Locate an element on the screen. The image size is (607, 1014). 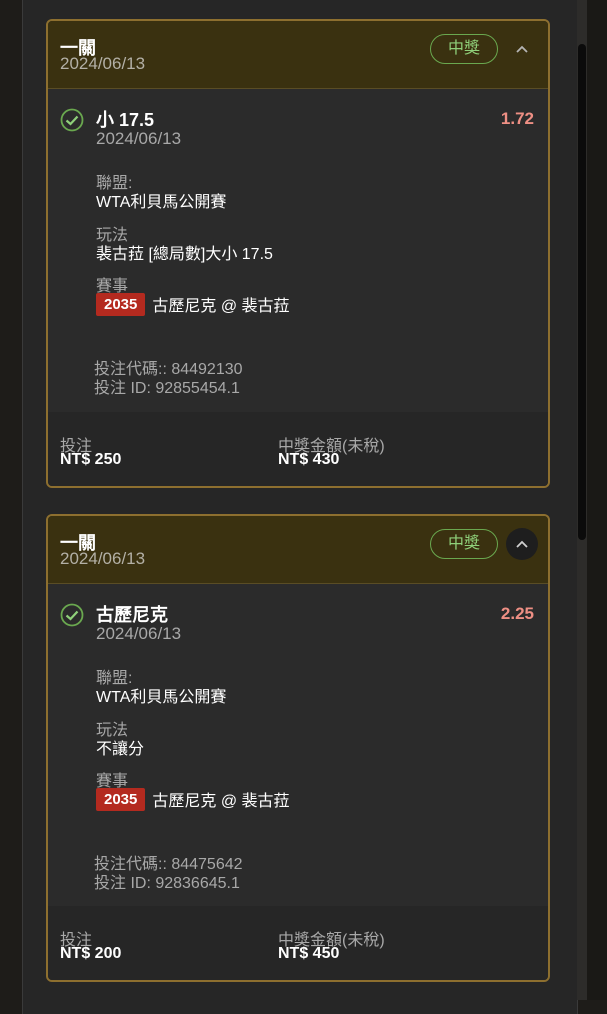
odds-value: 2.25 is located at coordinates (517, 613).